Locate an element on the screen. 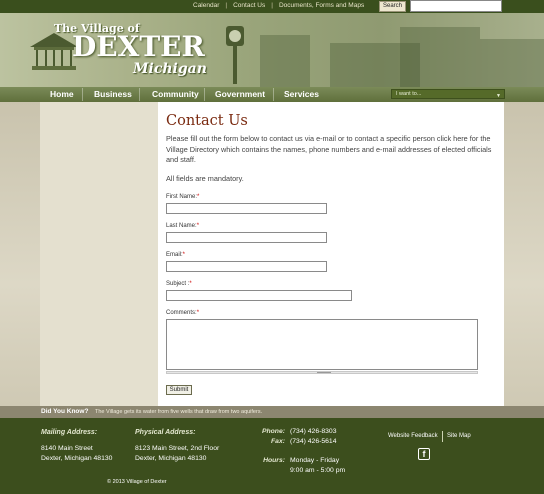  contact-us-link: Contact Us is located at coordinates (249, 5).